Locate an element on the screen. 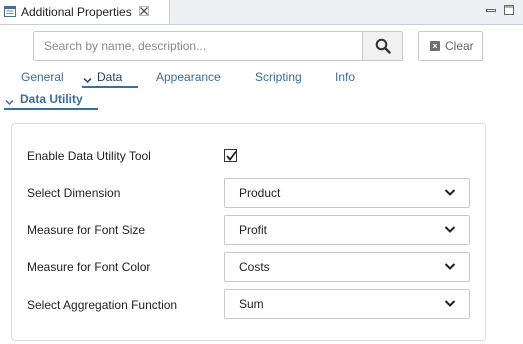  checkmark-icon is located at coordinates (231, 155).